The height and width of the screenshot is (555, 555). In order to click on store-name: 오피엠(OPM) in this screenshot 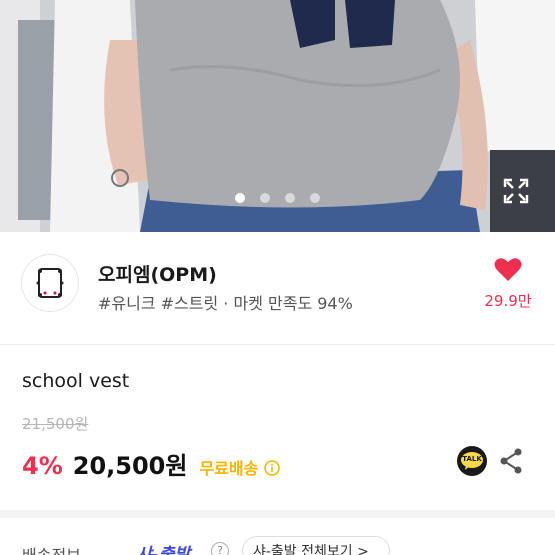, I will do `click(157, 273)`.